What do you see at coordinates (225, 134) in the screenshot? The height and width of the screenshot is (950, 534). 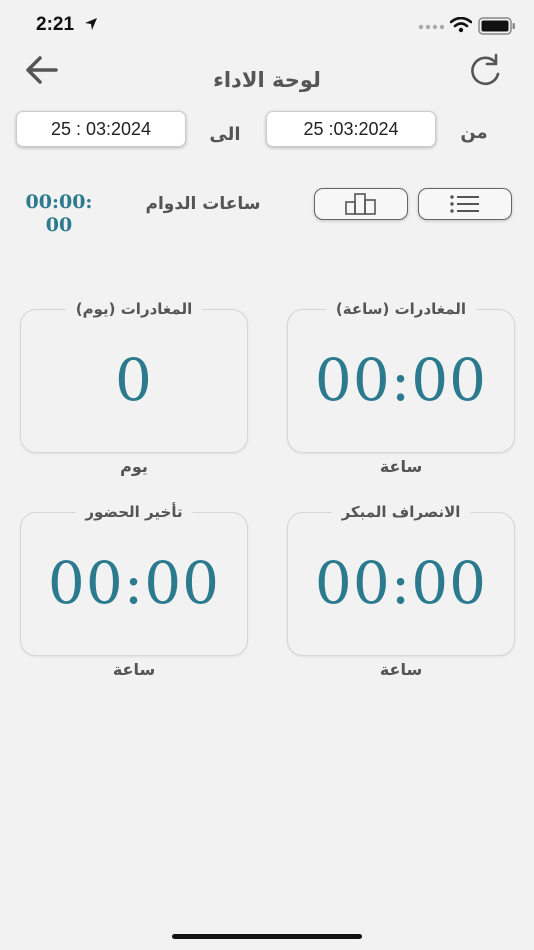 I see `to-label: الى` at bounding box center [225, 134].